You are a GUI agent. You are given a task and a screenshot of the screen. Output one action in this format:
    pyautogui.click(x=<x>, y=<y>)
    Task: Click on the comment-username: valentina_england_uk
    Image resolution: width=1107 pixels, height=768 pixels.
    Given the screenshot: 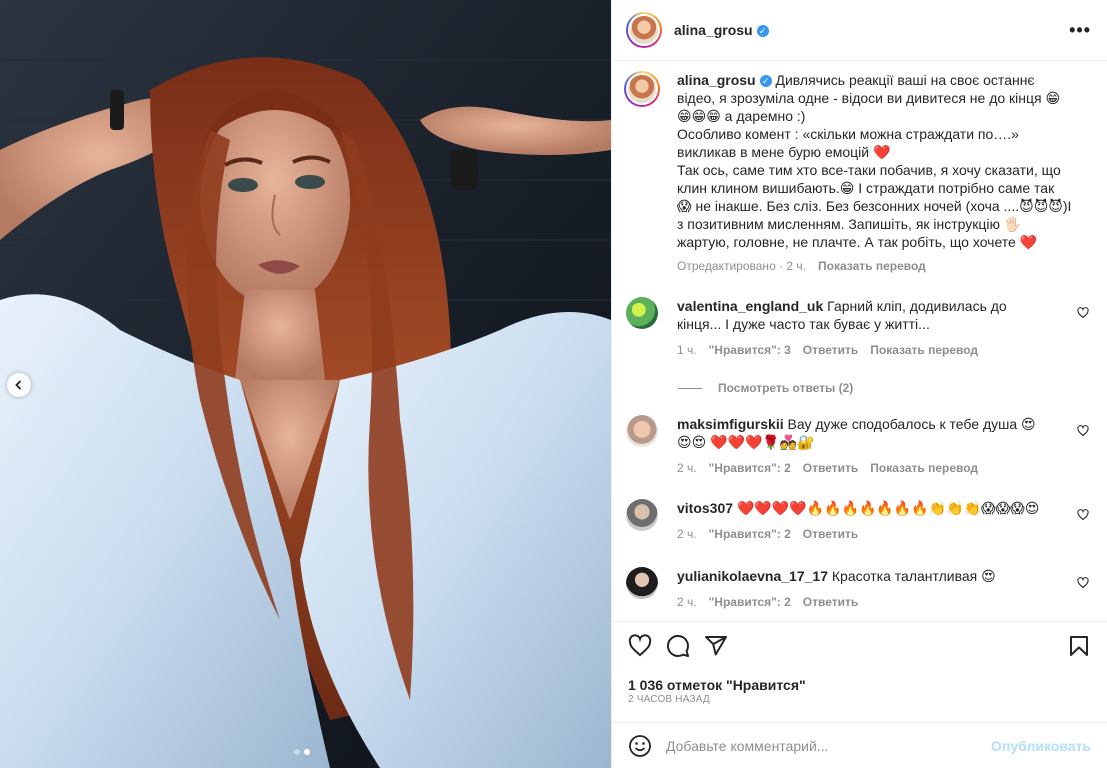 What is the action you would take?
    pyautogui.click(x=750, y=306)
    